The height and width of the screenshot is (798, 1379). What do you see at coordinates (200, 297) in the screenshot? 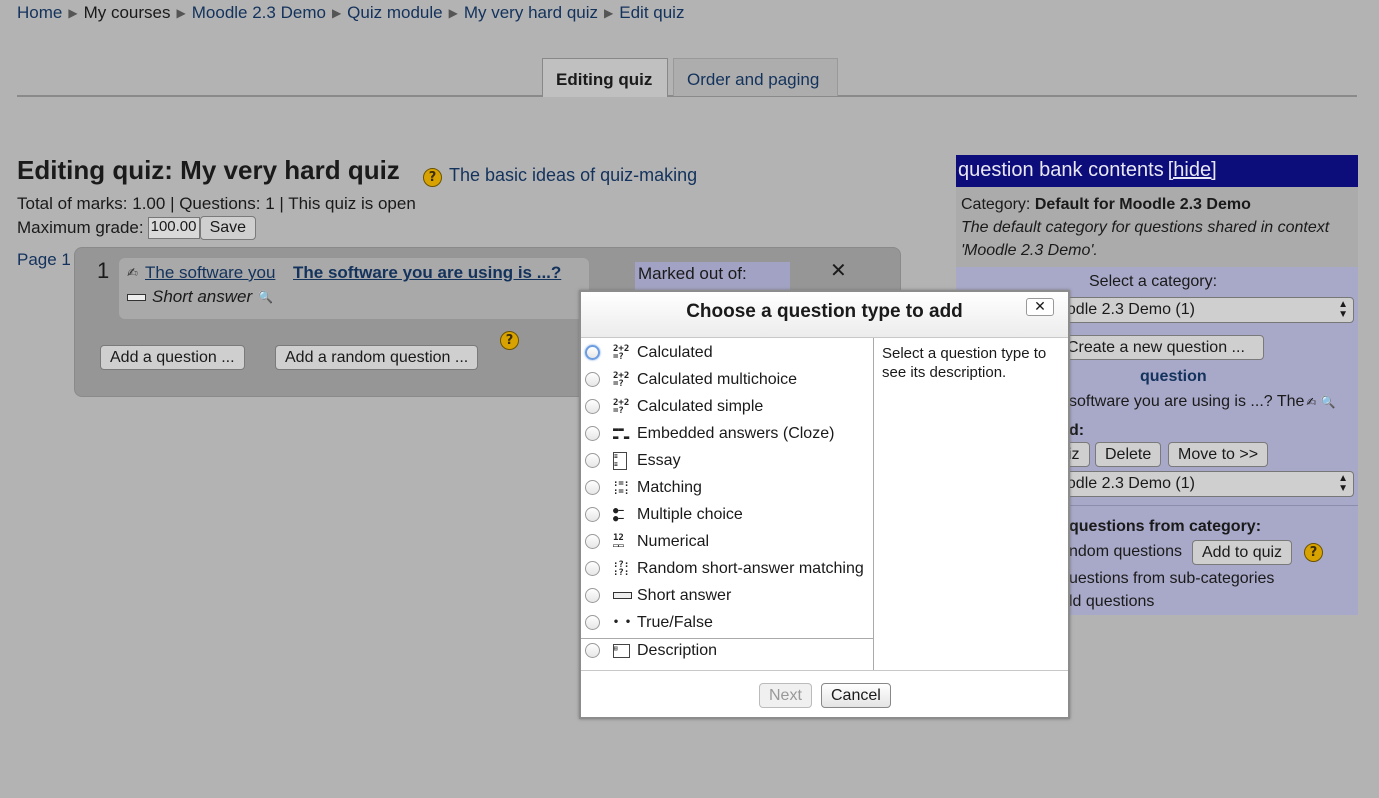
I see `question-type-row: Short answer 🔍` at bounding box center [200, 297].